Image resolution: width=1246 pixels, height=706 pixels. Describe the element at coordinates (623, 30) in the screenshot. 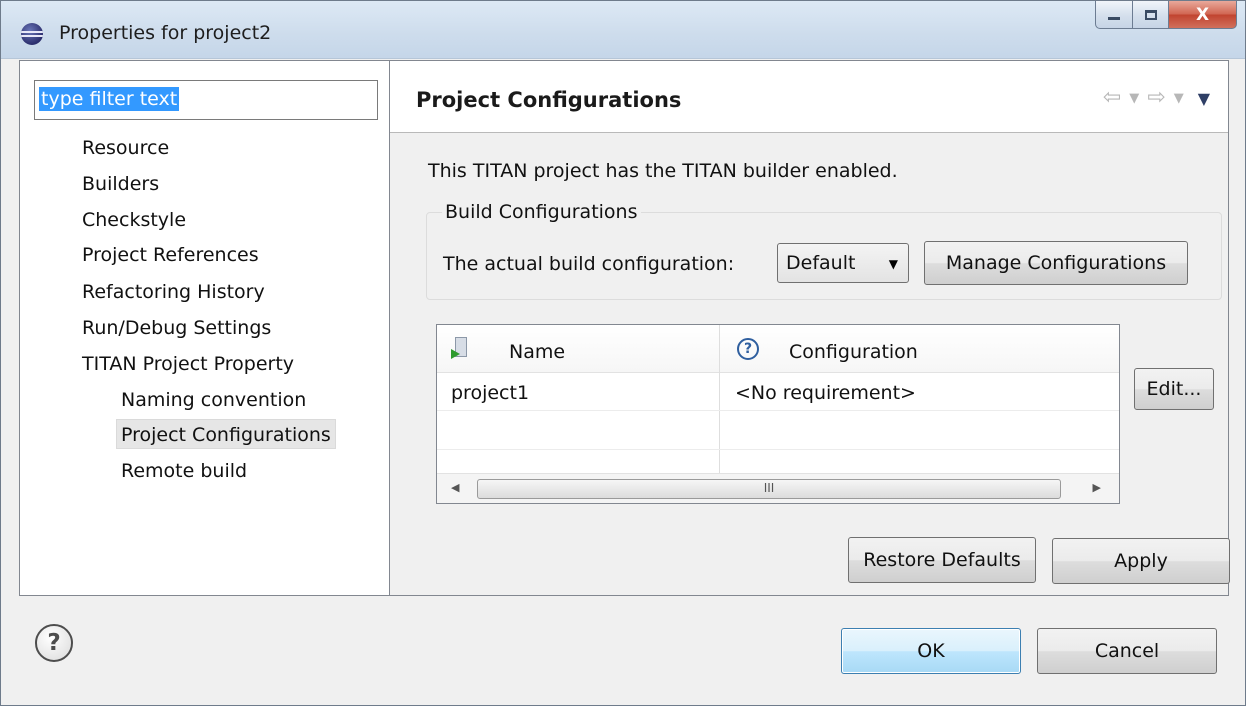

I see `title-bar: Properties for project2 X` at that location.